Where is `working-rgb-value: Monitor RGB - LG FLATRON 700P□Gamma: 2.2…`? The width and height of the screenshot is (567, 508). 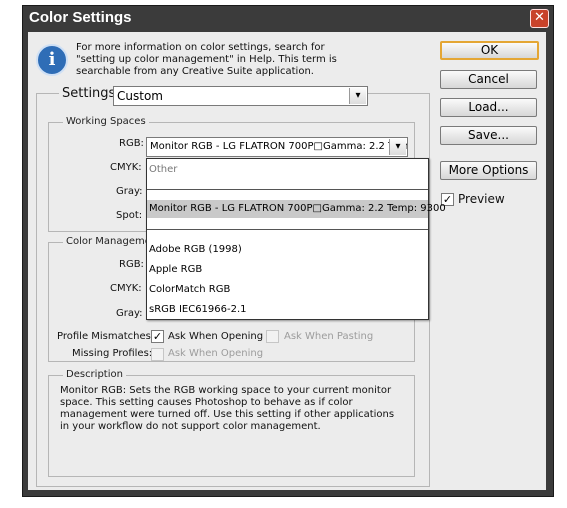
working-rgb-value: Monitor RGB - LG FLATRON 700P□Gamma: 2.2… is located at coordinates (279, 146).